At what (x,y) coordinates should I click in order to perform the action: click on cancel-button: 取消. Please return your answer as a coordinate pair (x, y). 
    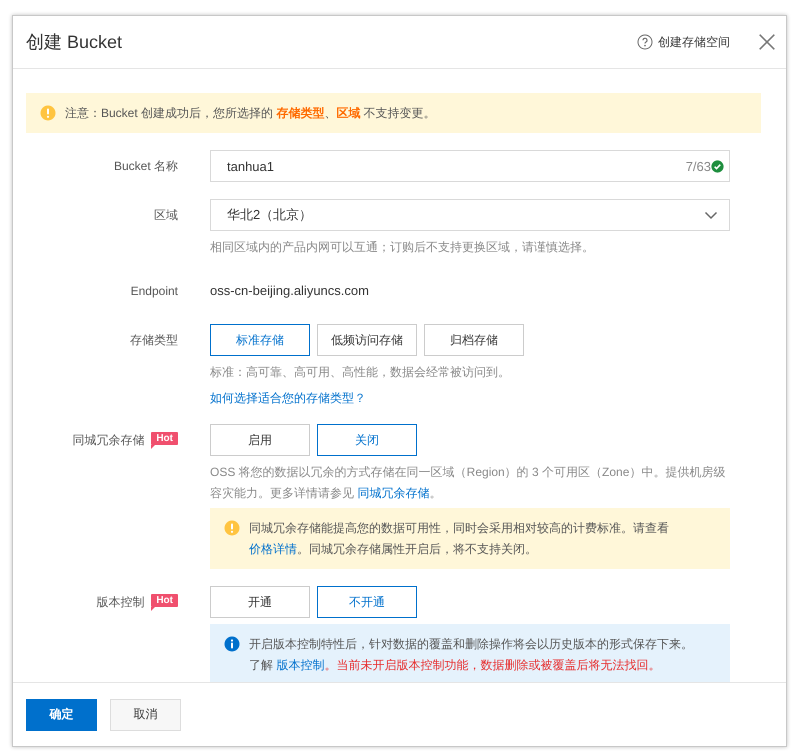
    Looking at the image, I should click on (145, 714).